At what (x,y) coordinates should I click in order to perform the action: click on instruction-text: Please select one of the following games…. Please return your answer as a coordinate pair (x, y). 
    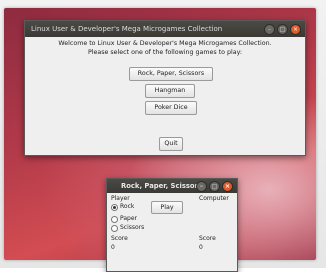
    Looking at the image, I should click on (165, 52).